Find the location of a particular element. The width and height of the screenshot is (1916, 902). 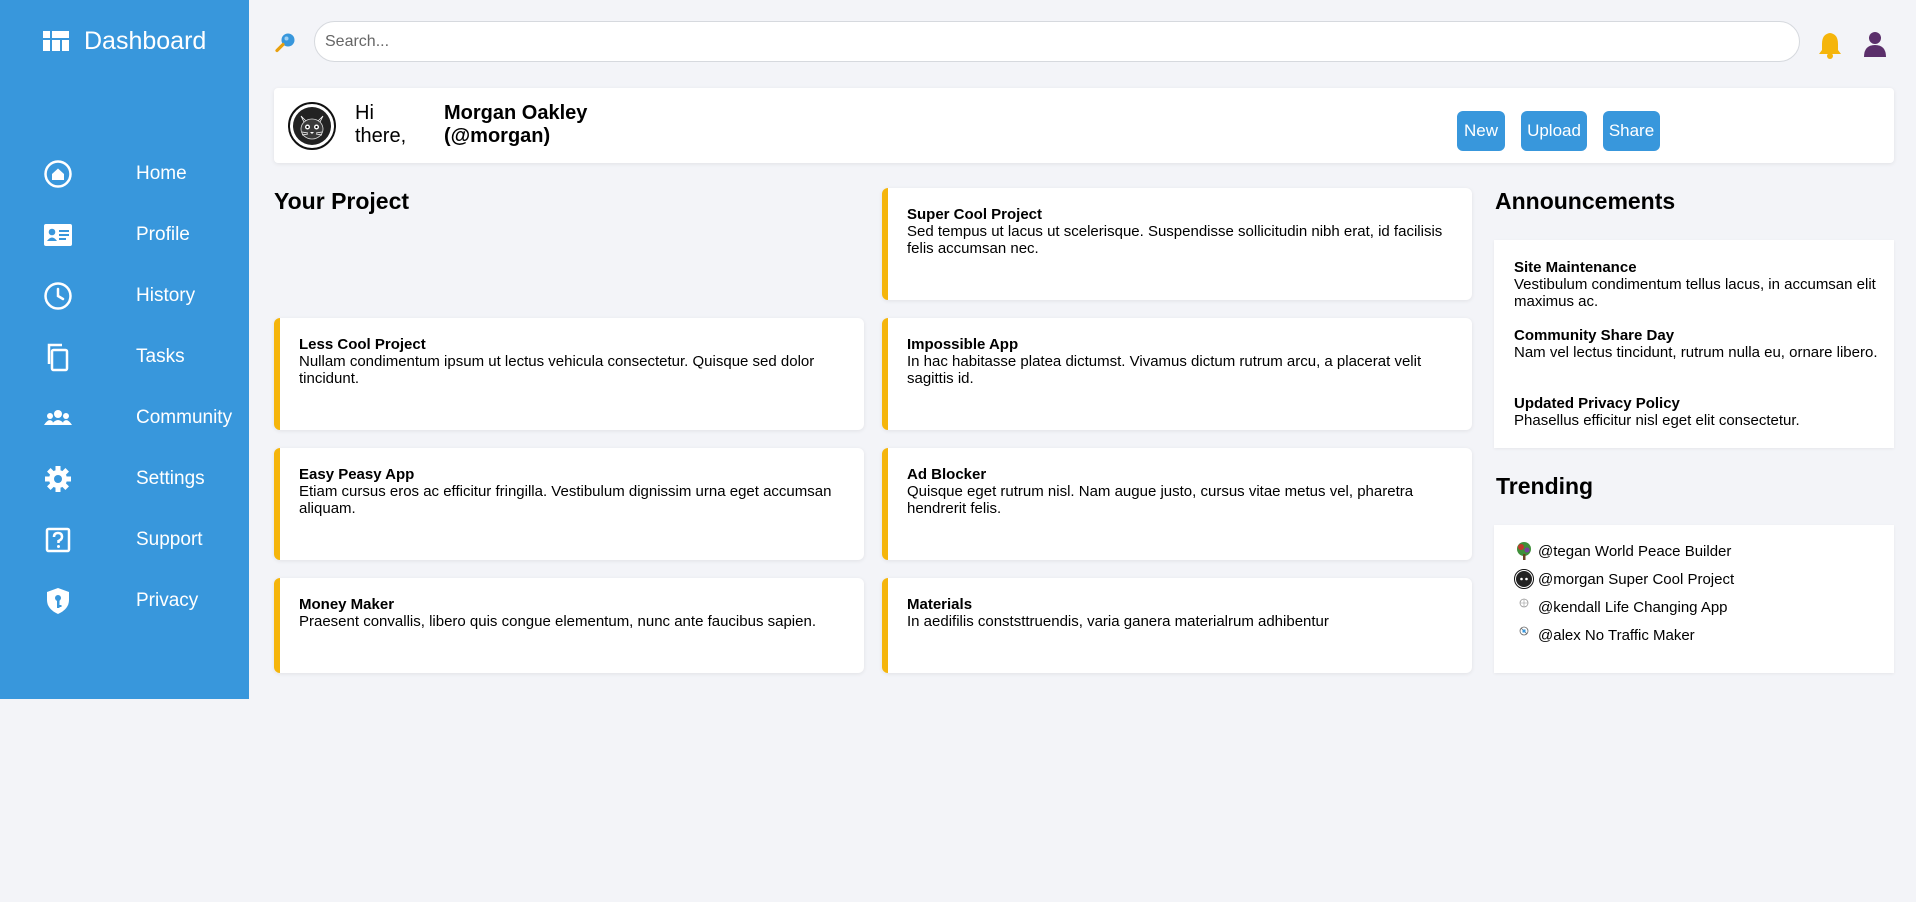

shield-key-icon is located at coordinates (58, 601).